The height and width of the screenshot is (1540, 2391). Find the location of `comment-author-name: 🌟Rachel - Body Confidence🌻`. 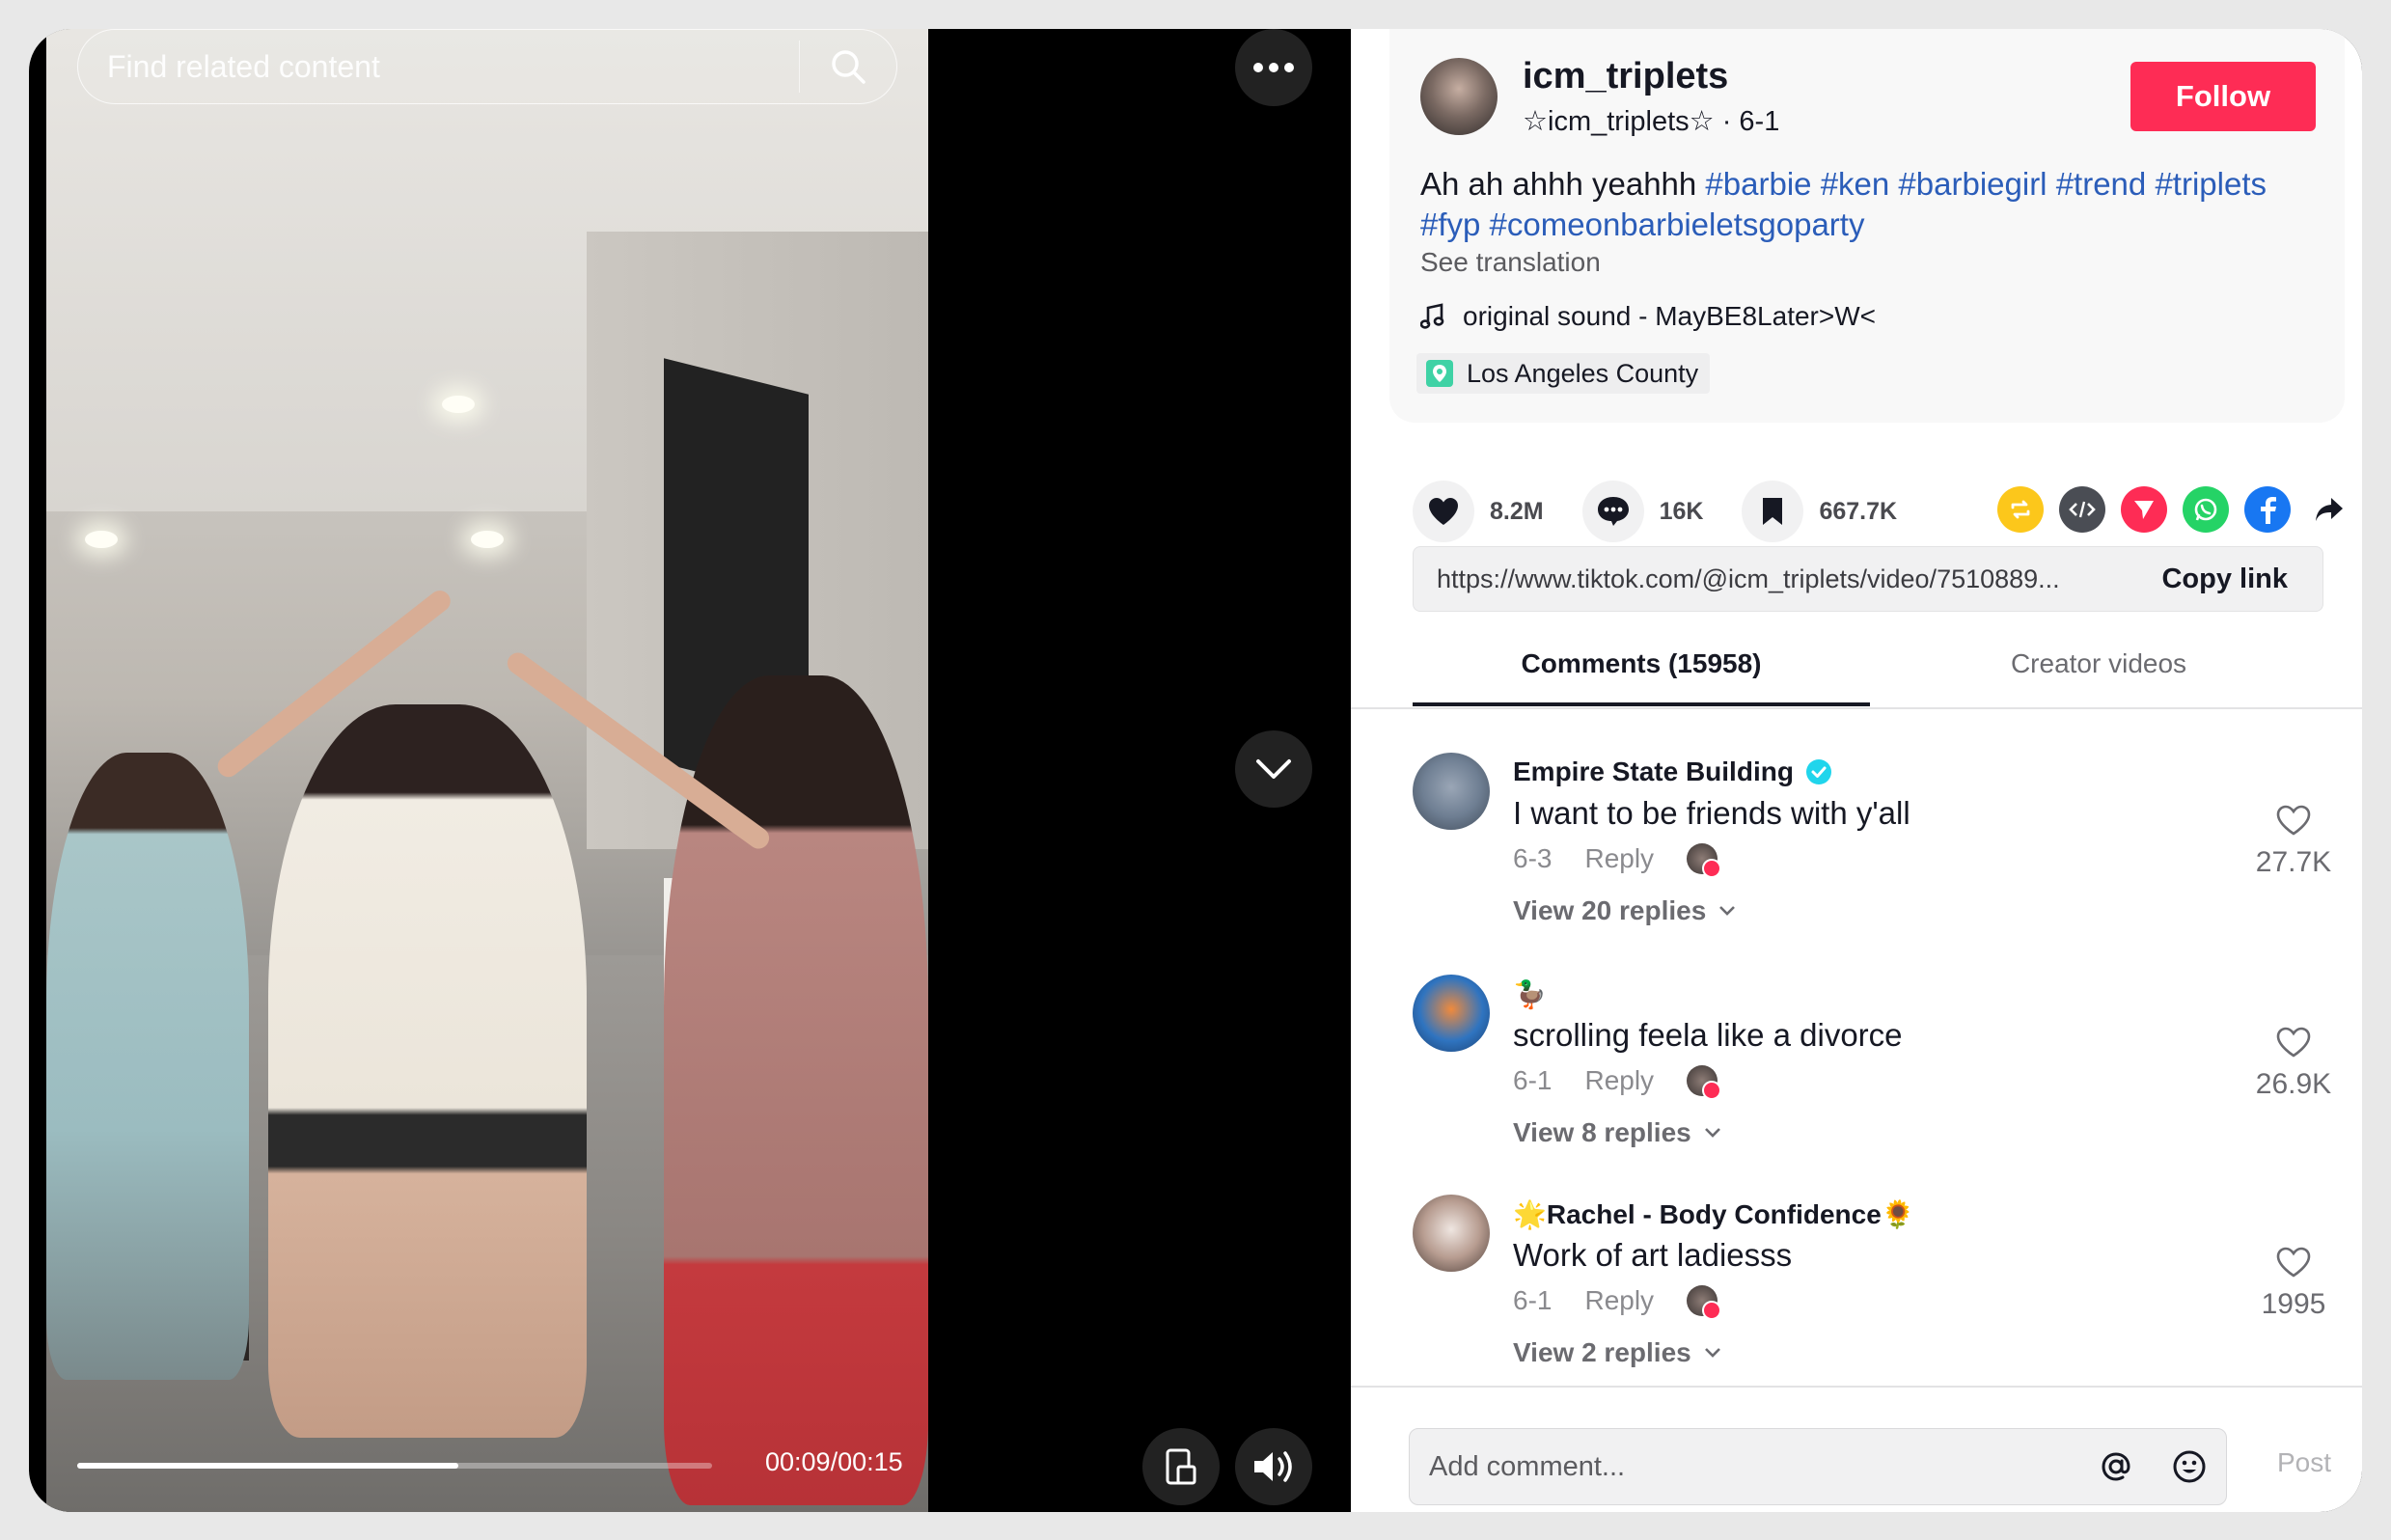

comment-author-name: 🌟Rachel - Body Confidence🌻 is located at coordinates (1714, 1214).